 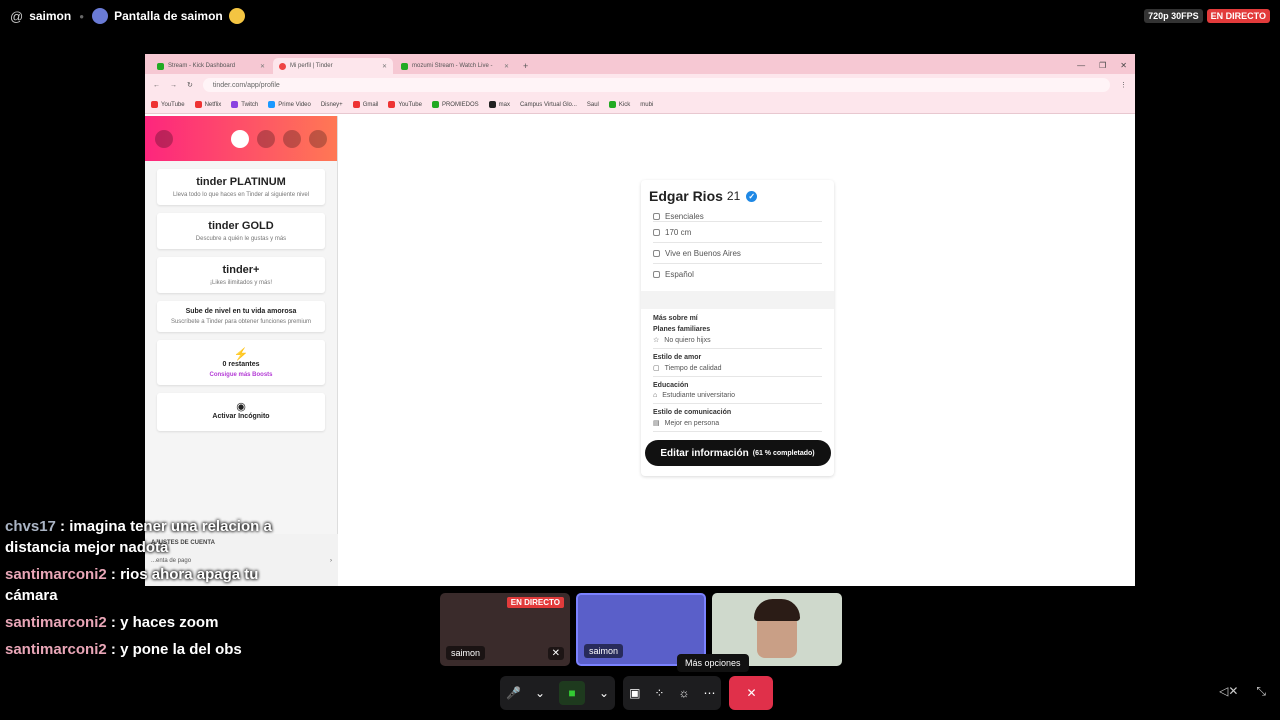 I want to click on tab-watch-live: mozumi Stream - Watch Live - ✕, so click(x=455, y=66).